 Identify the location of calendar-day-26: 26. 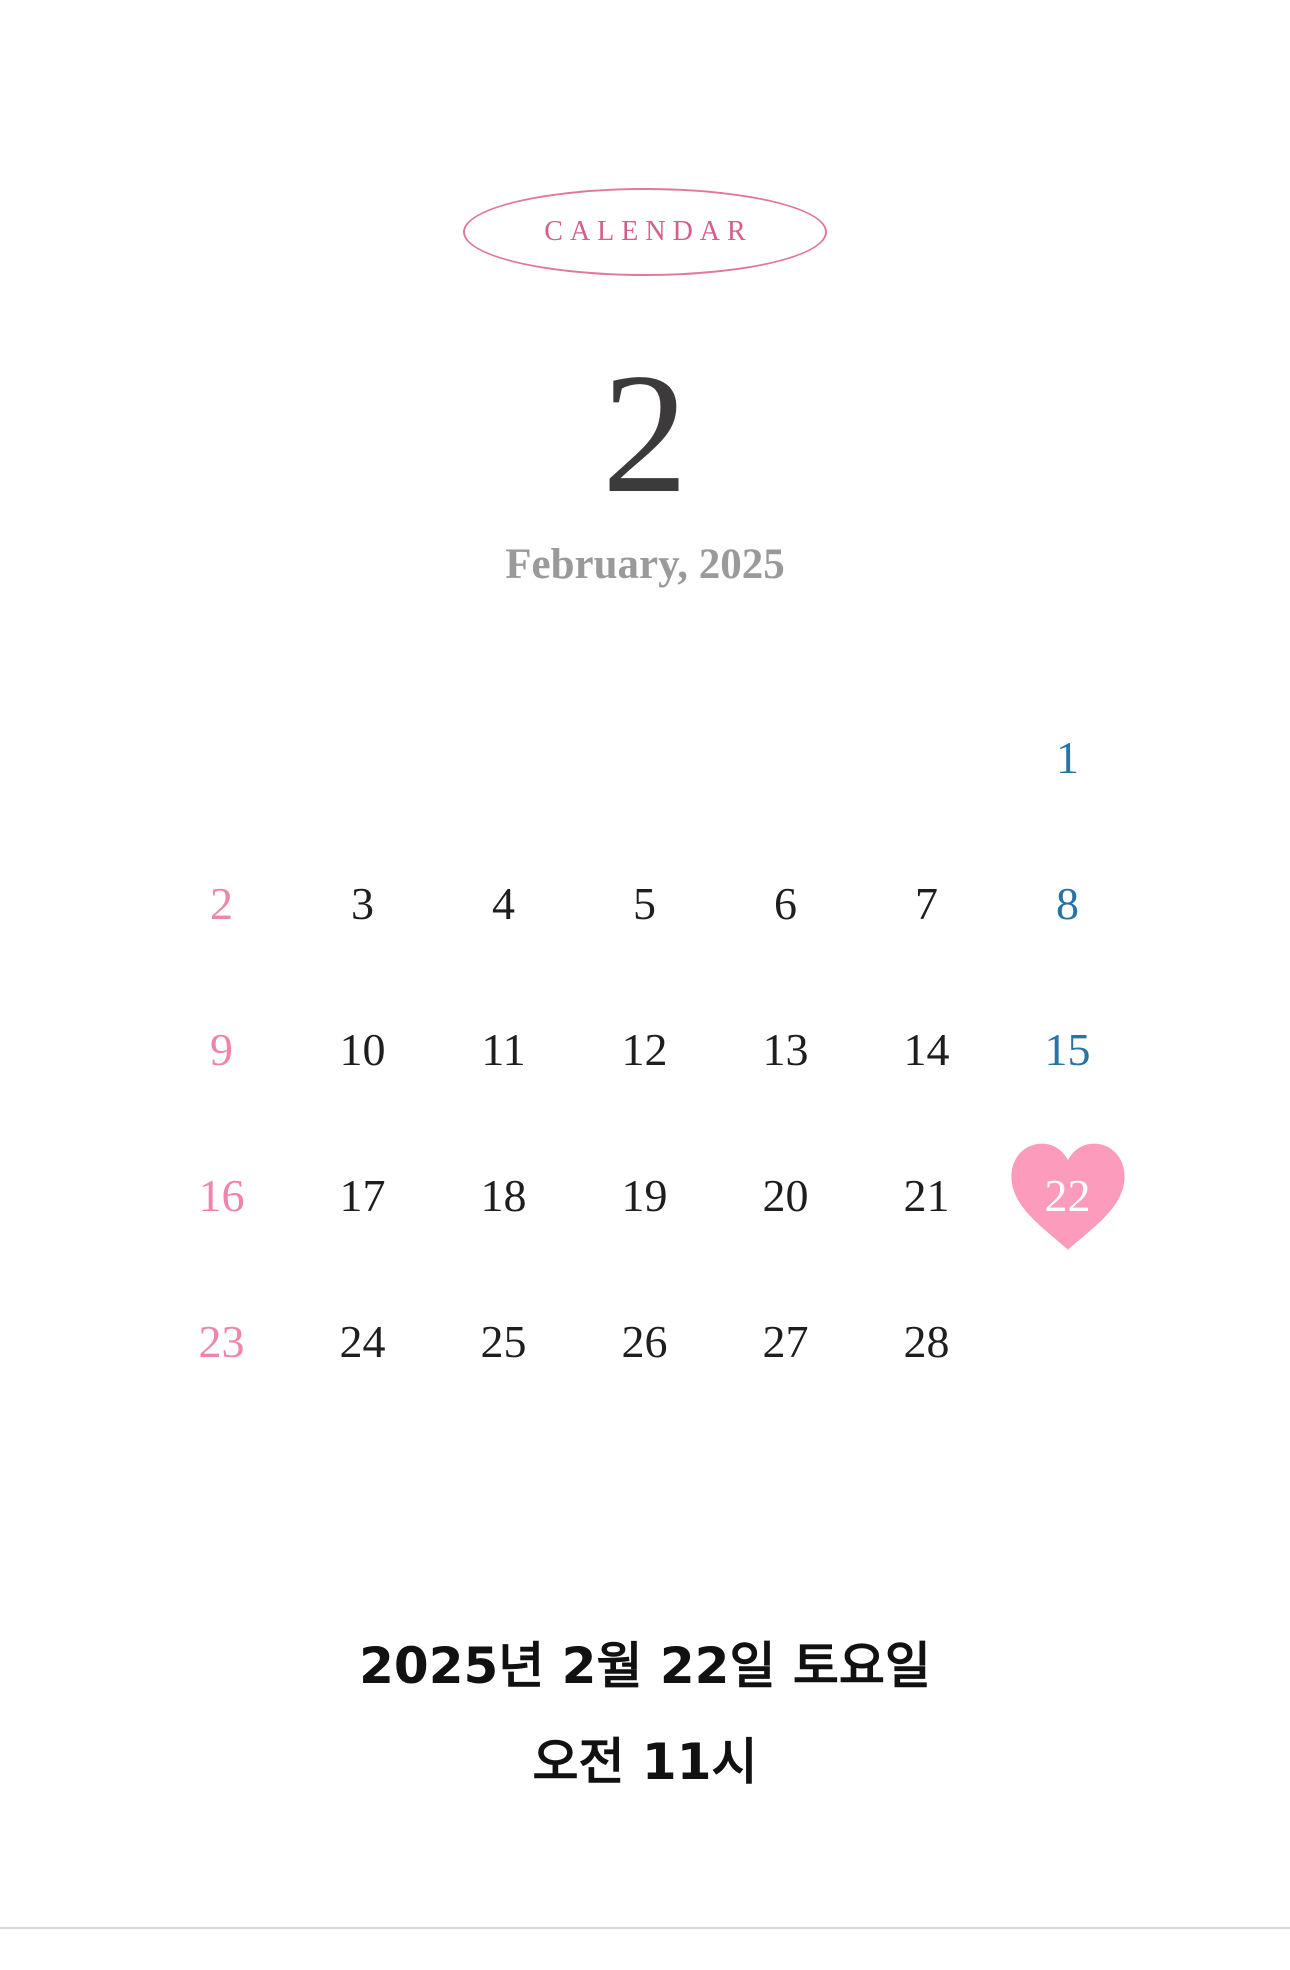
(644, 1341).